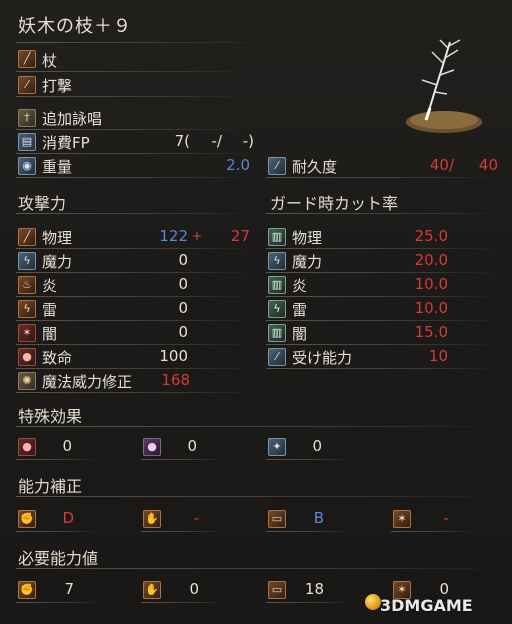 The image size is (512, 624). Describe the element at coordinates (277, 333) in the screenshot. I see `guard-dark-icon: ▥` at that location.